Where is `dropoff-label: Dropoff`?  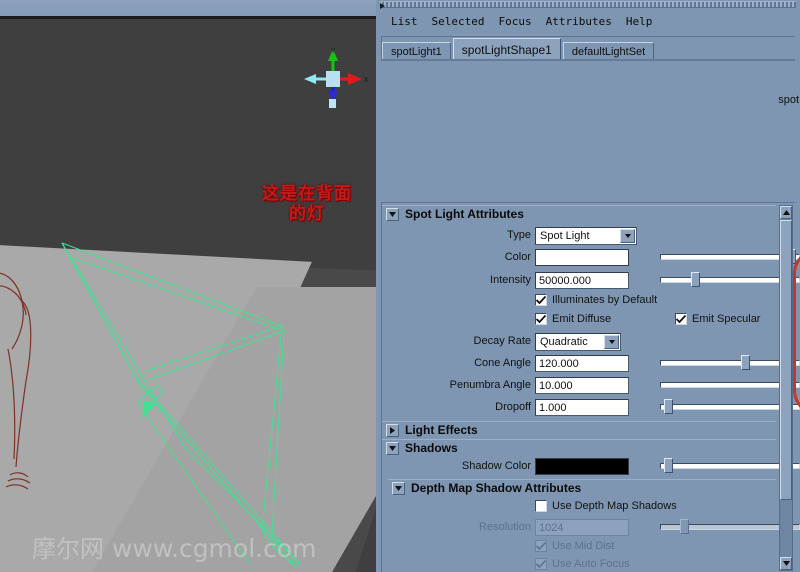
dropoff-label: Dropoff is located at coordinates (513, 407).